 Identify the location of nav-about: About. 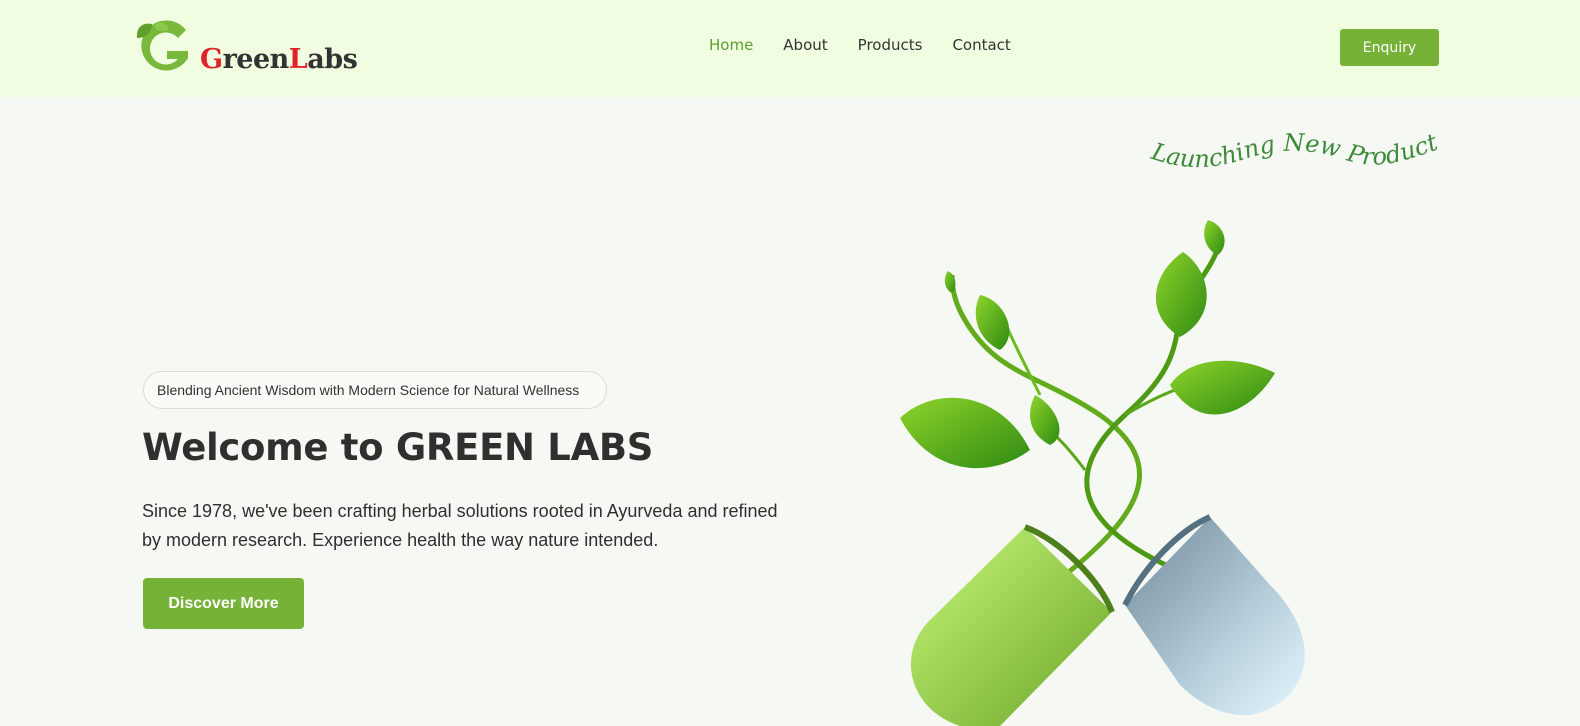
(805, 47).